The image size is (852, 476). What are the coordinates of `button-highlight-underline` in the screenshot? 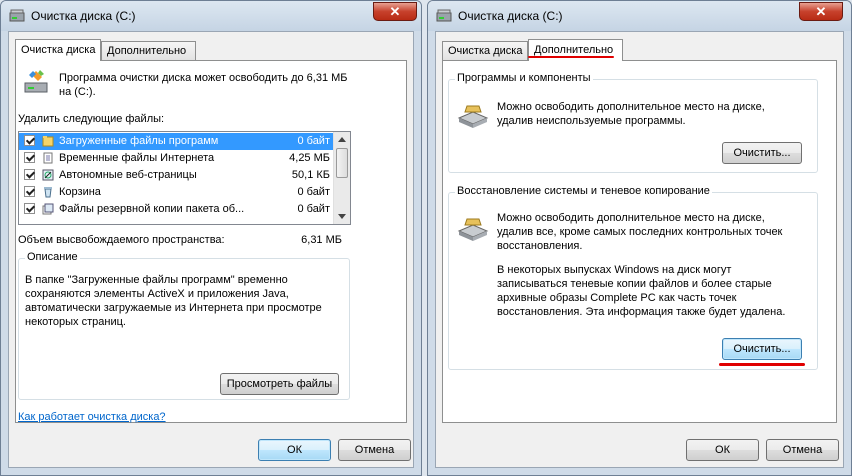 It's located at (762, 364).